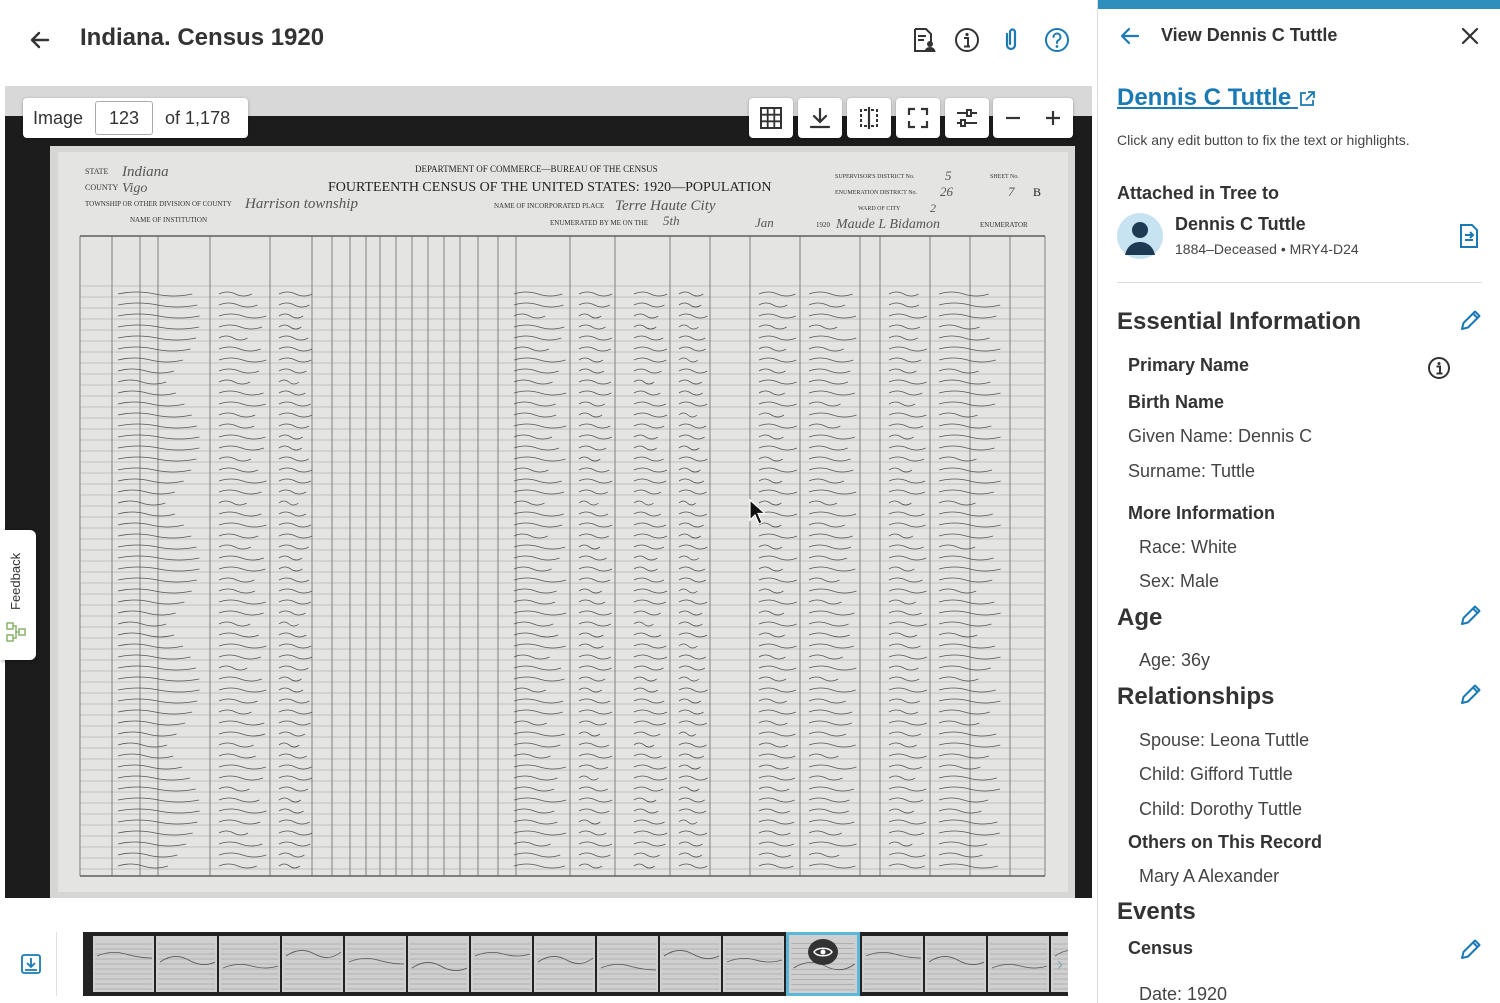 This screenshot has height=1003, width=1500. What do you see at coordinates (1216, 774) in the screenshot?
I see `relationship-child-1: Child: Gifford Tuttle` at bounding box center [1216, 774].